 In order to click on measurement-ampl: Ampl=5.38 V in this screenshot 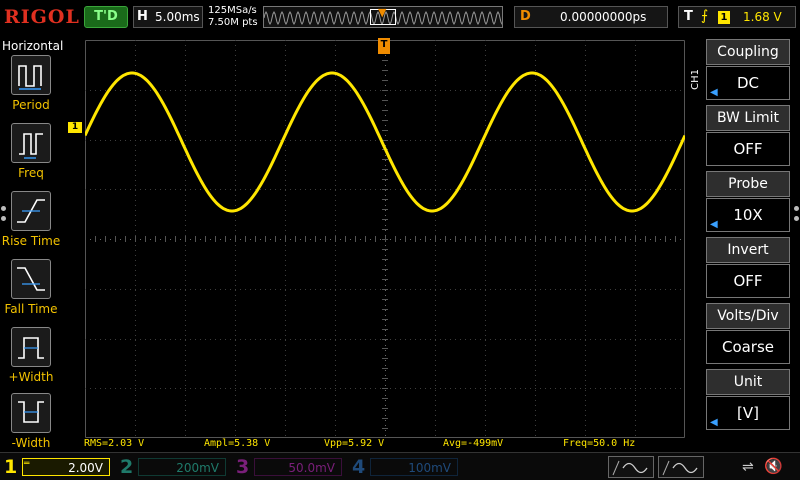, I will do `click(237, 443)`.